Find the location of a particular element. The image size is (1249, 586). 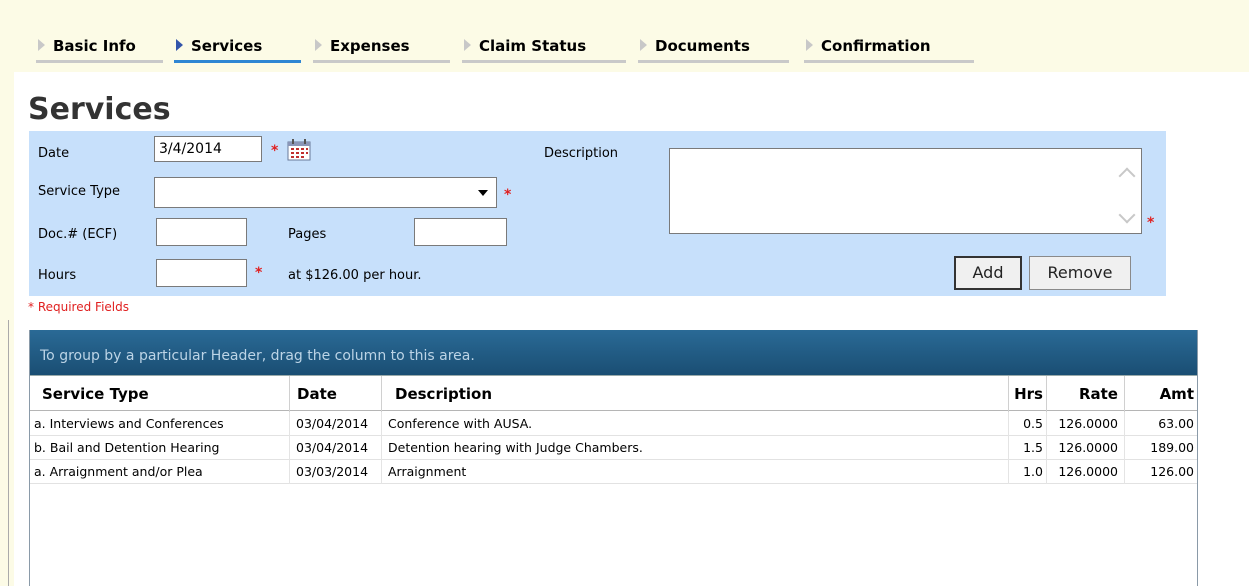

left-margin-strip is located at coordinates (7, 329).